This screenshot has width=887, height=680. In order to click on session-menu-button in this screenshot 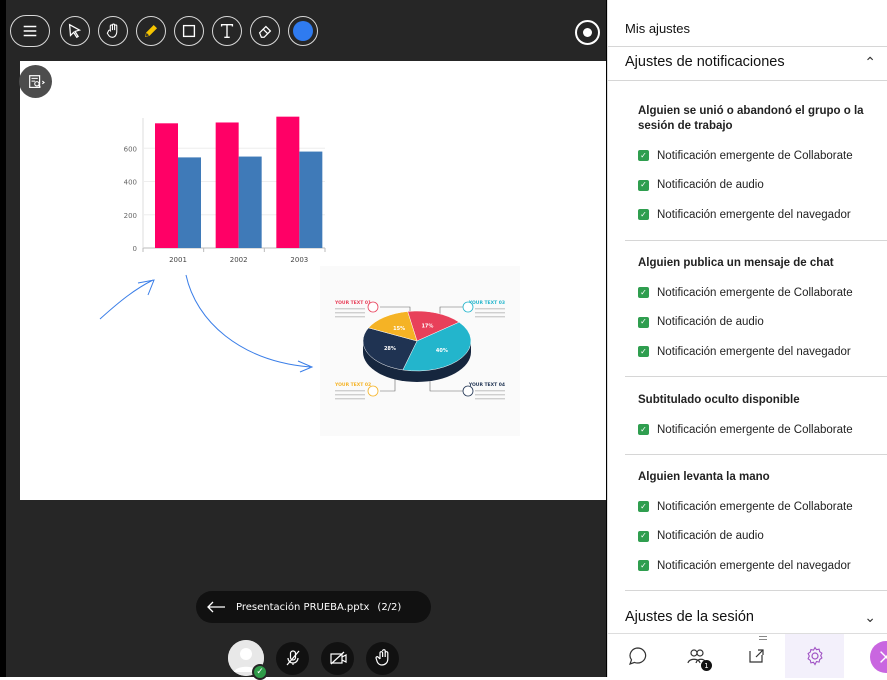, I will do `click(30, 31)`.